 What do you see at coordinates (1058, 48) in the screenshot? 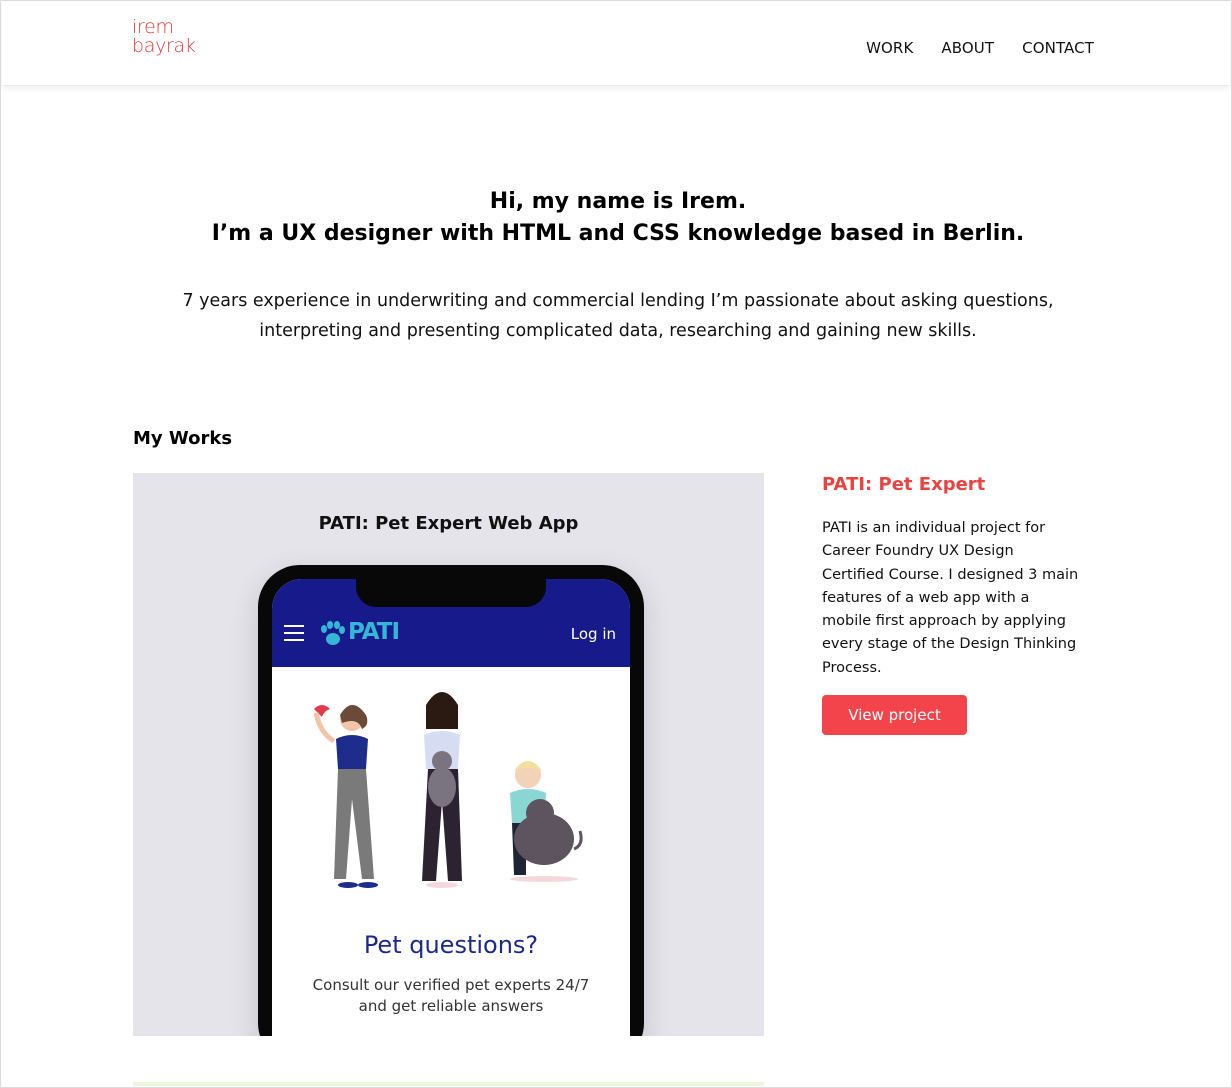
I see `nav-contact: CONTACT` at bounding box center [1058, 48].